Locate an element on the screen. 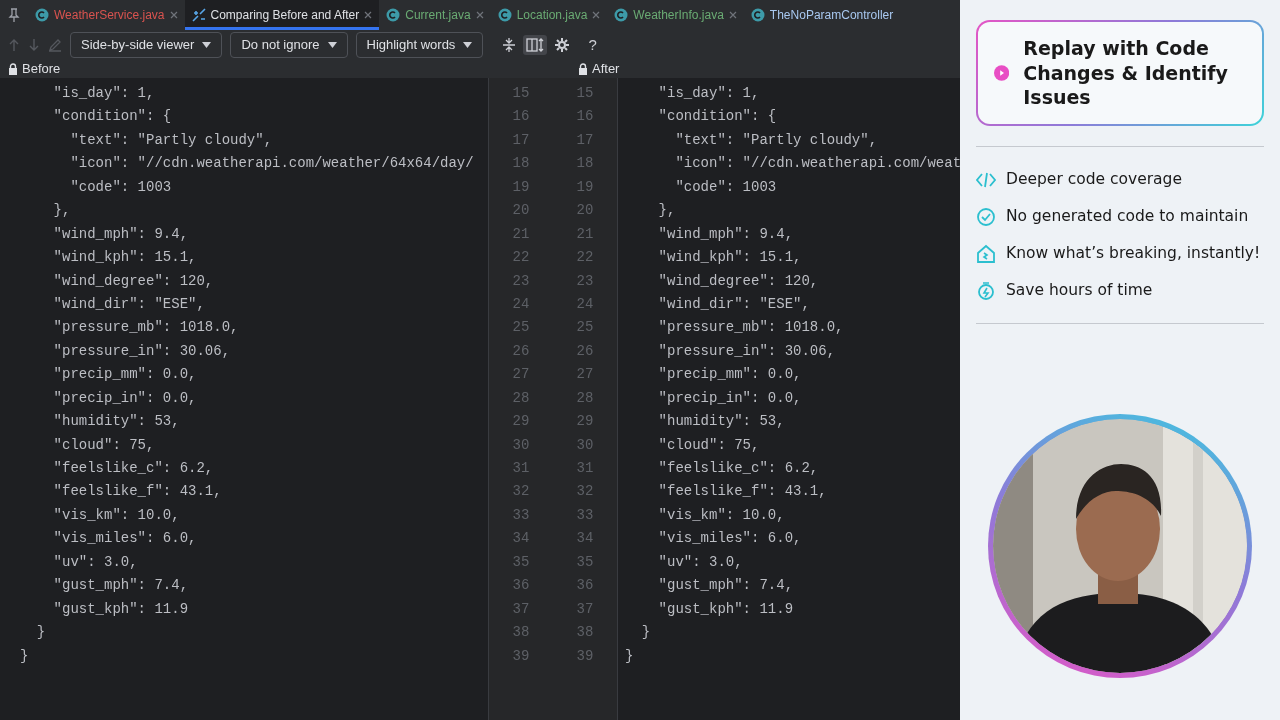  editor-tab: TheNoParamController is located at coordinates (822, 15).